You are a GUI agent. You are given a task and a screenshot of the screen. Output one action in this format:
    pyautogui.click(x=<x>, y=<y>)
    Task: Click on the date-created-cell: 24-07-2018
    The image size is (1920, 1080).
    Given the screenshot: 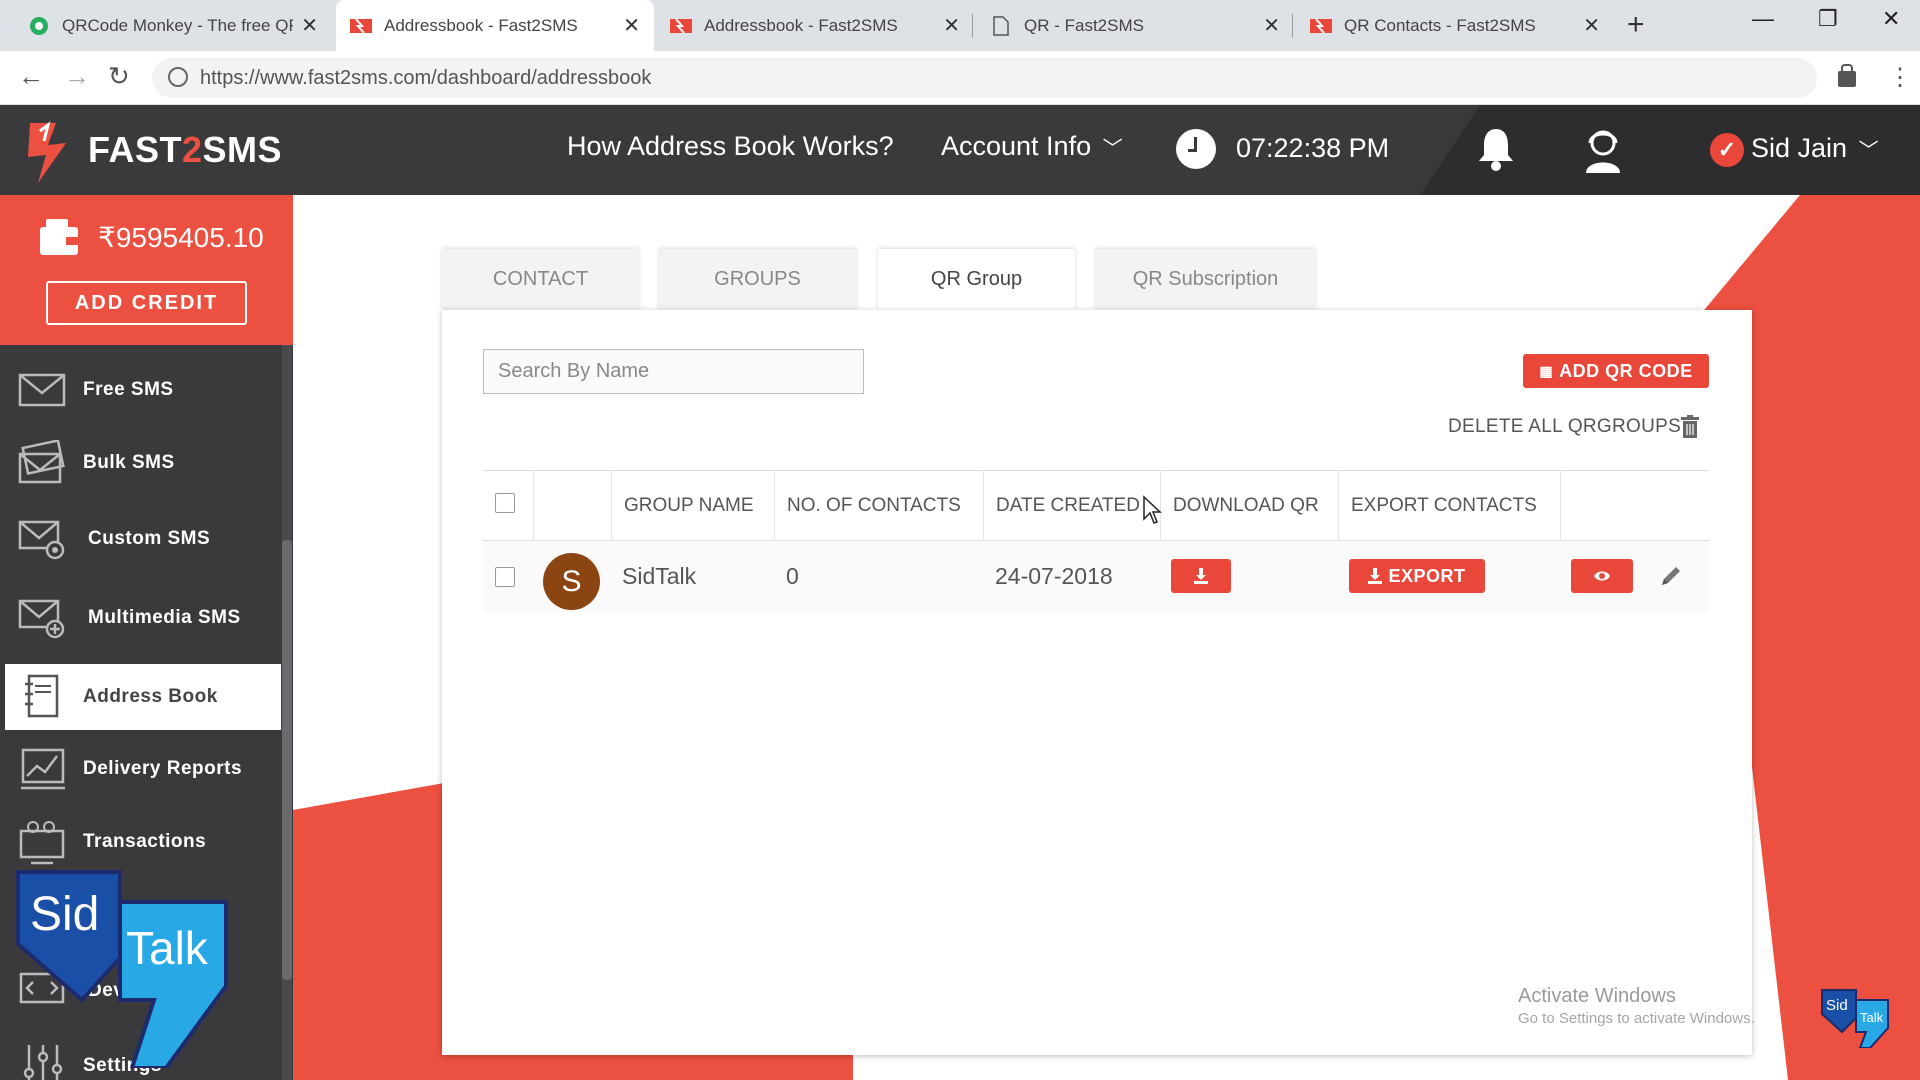 What is the action you would take?
    pyautogui.click(x=1054, y=576)
    